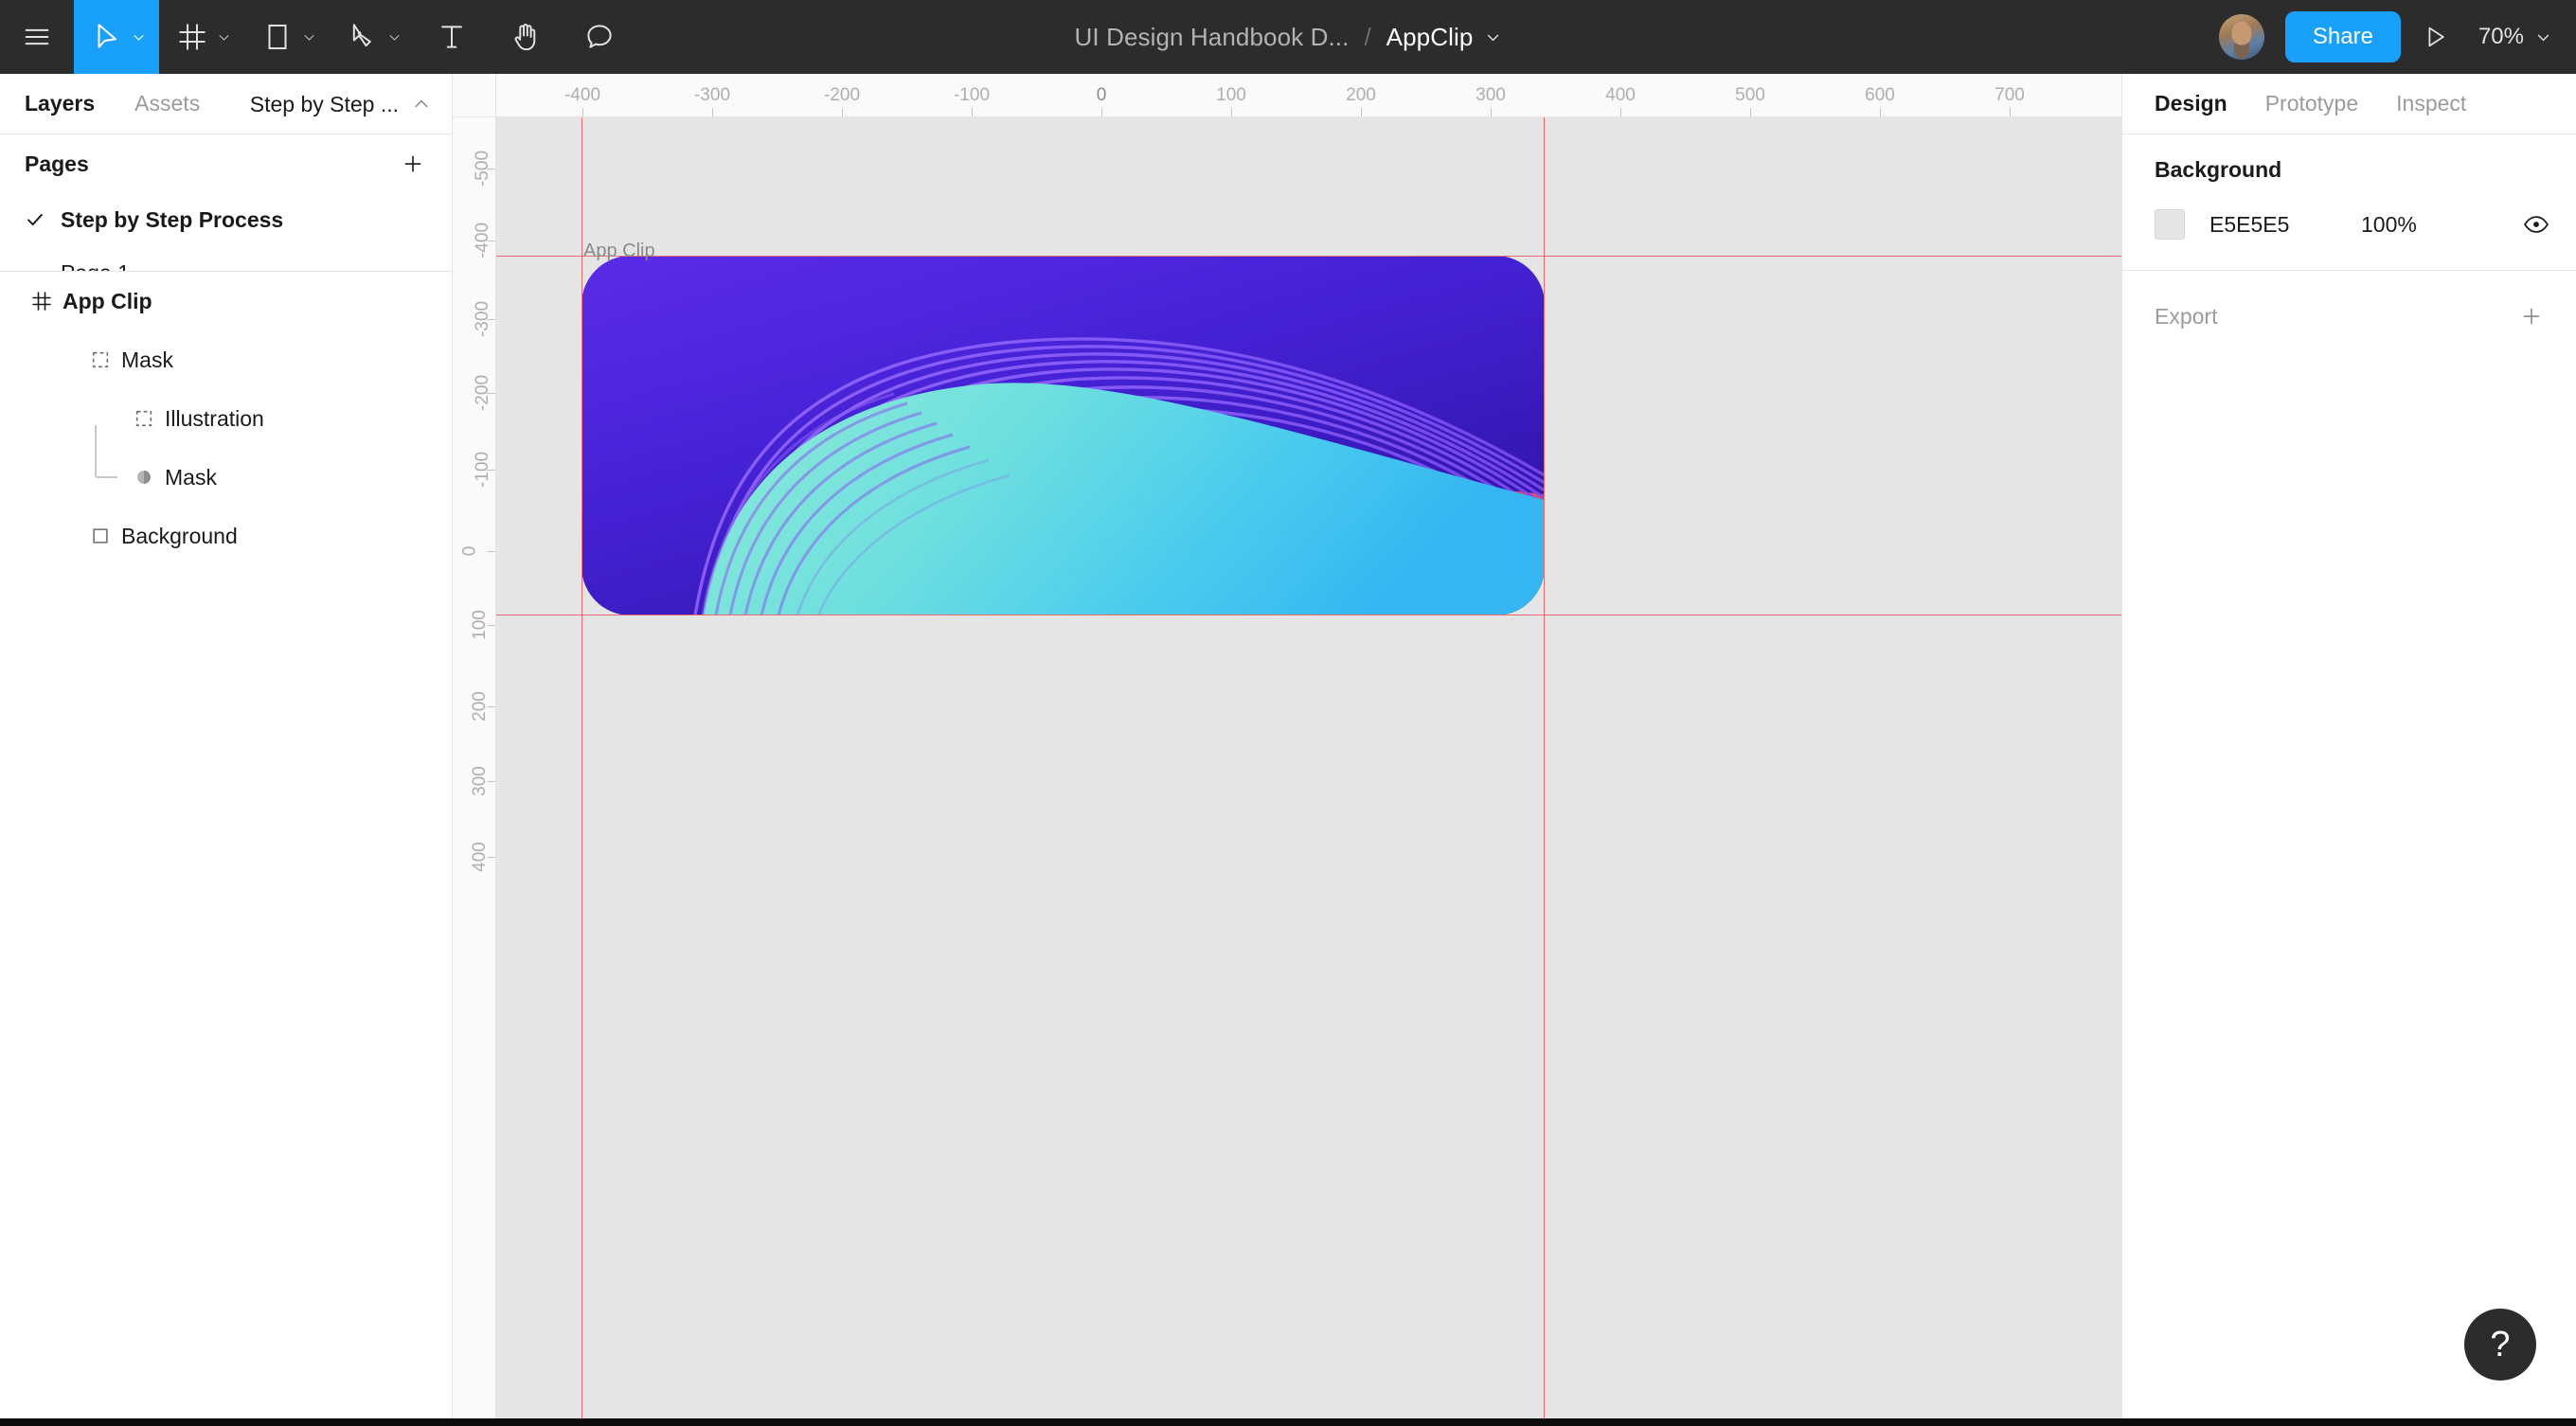 This screenshot has width=2576, height=1426. Describe the element at coordinates (1288, 1422) in the screenshot. I see `taskbar-edge` at that location.